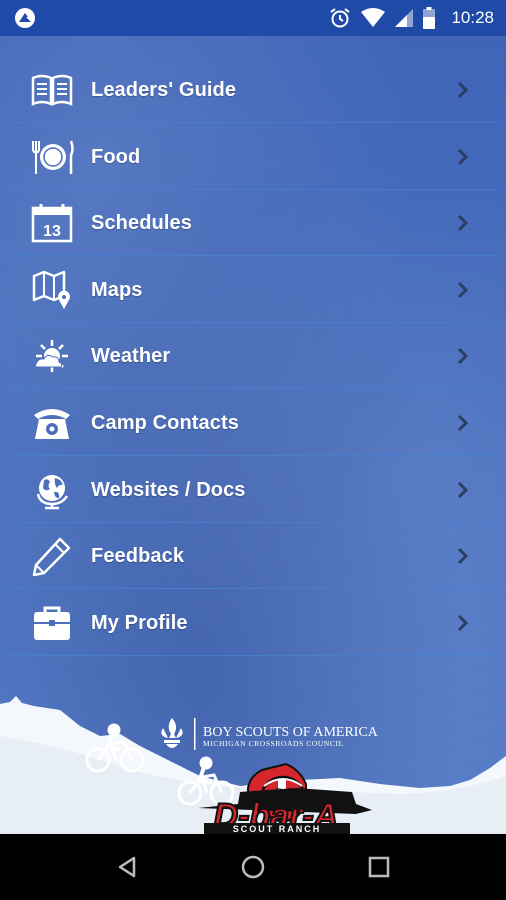 The width and height of the screenshot is (506, 900). I want to click on menu-item-maps: Maps, so click(254, 290).